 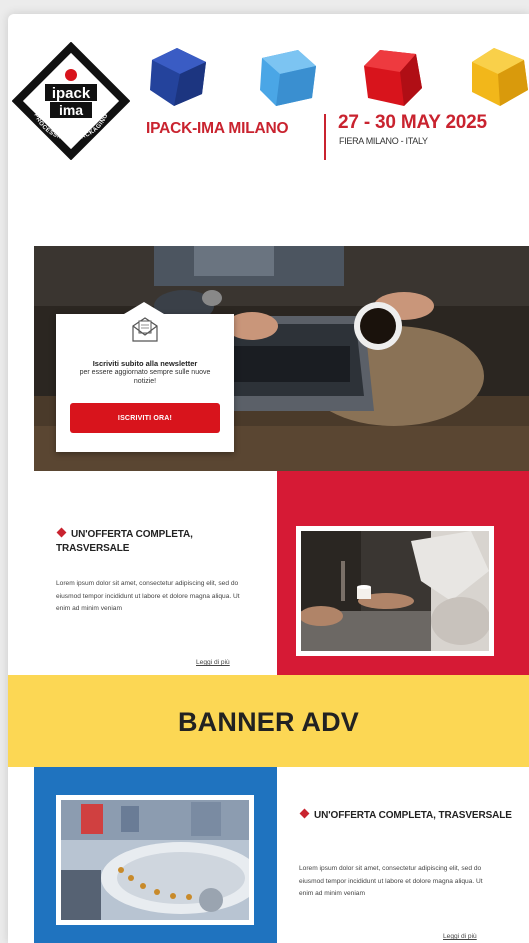 What do you see at coordinates (213, 662) in the screenshot?
I see `read-more-link-1: Leggi di più` at bounding box center [213, 662].